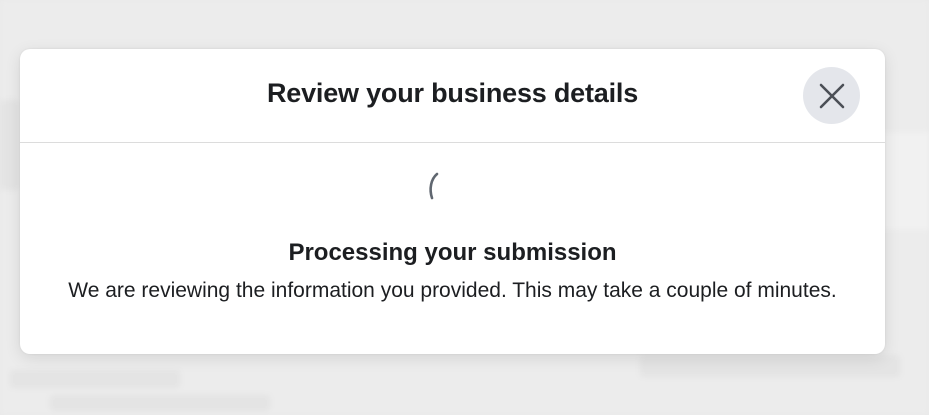 The image size is (929, 415). What do you see at coordinates (452, 93) in the screenshot?
I see `dialog-title: Review your business details` at bounding box center [452, 93].